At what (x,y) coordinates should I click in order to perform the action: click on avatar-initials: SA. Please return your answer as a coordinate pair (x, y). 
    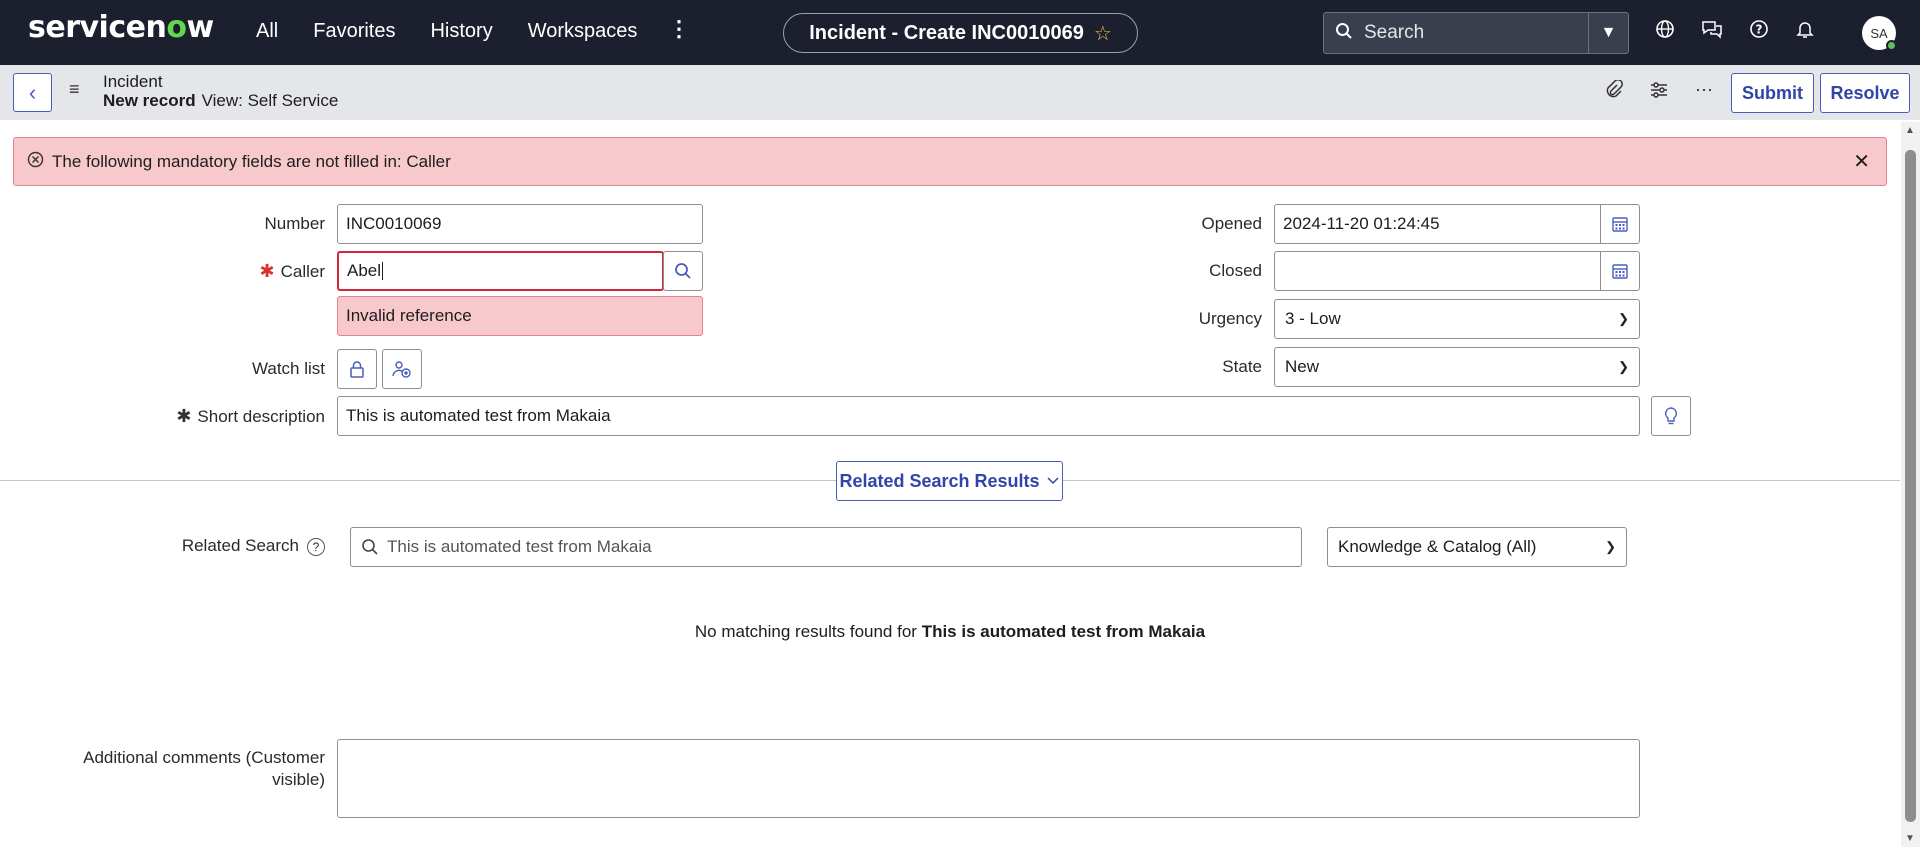
    Looking at the image, I should click on (1879, 33).